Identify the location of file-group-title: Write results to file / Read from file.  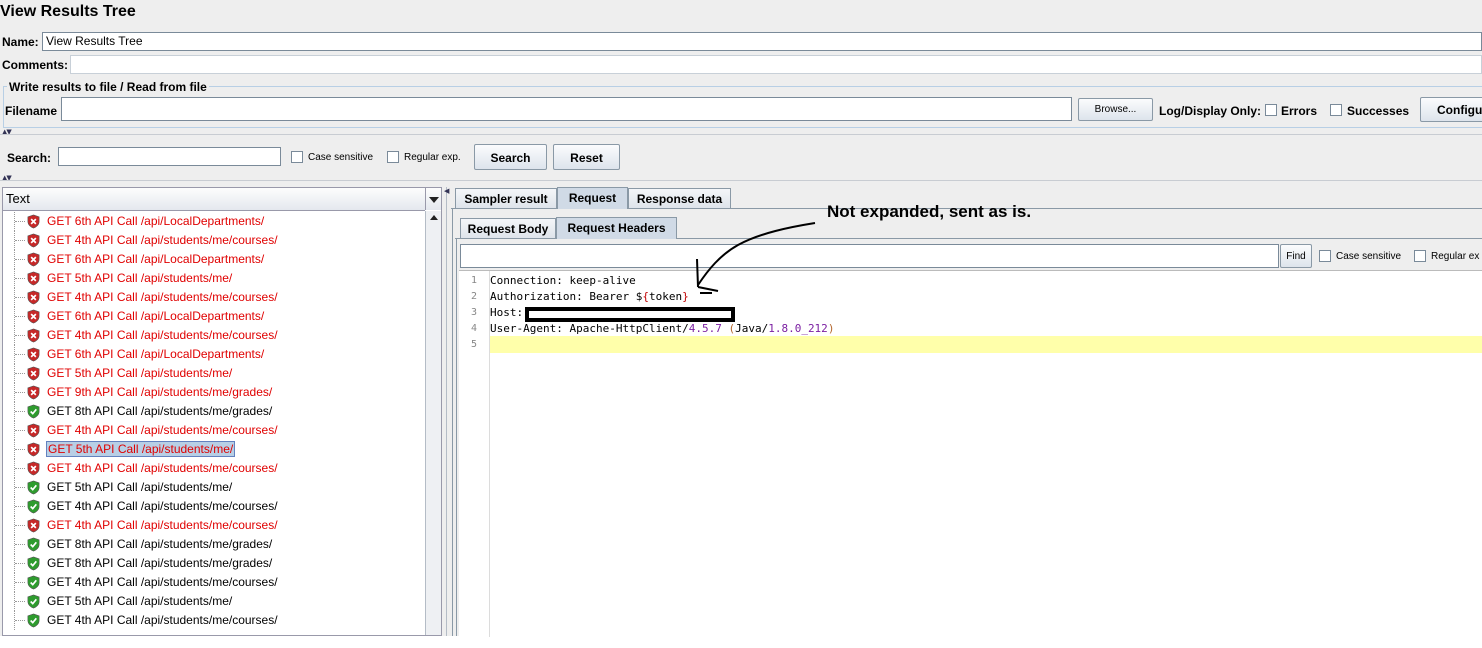
(108, 87).